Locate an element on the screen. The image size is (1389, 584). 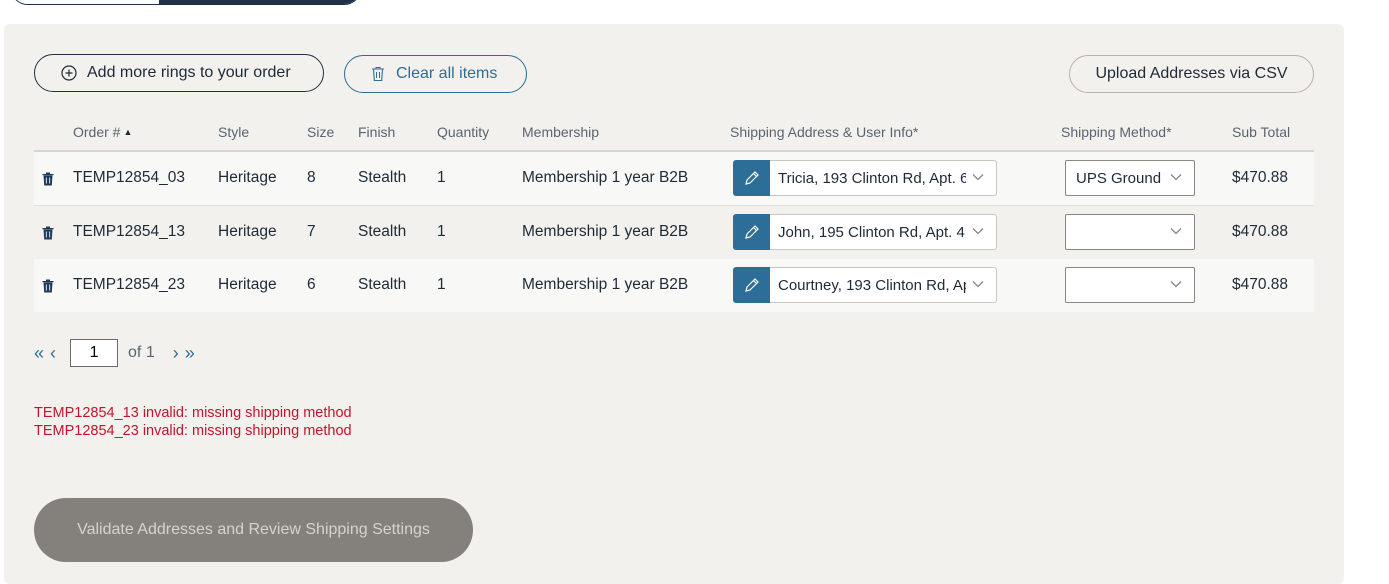
header-quantity: Quantity is located at coordinates (463, 132).